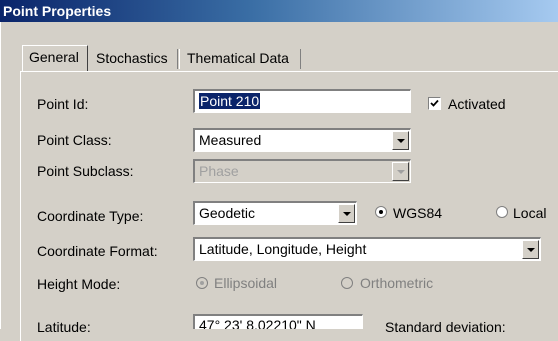 Image resolution: width=558 pixels, height=341 pixels. What do you see at coordinates (418, 213) in the screenshot?
I see `wgs84-label: WGS84` at bounding box center [418, 213].